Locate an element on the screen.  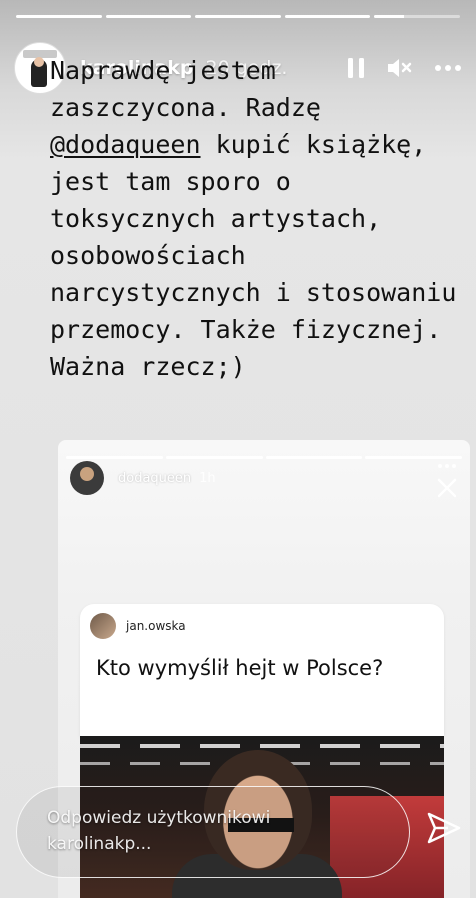
mention-link: @dodaqueen is located at coordinates (125, 144).